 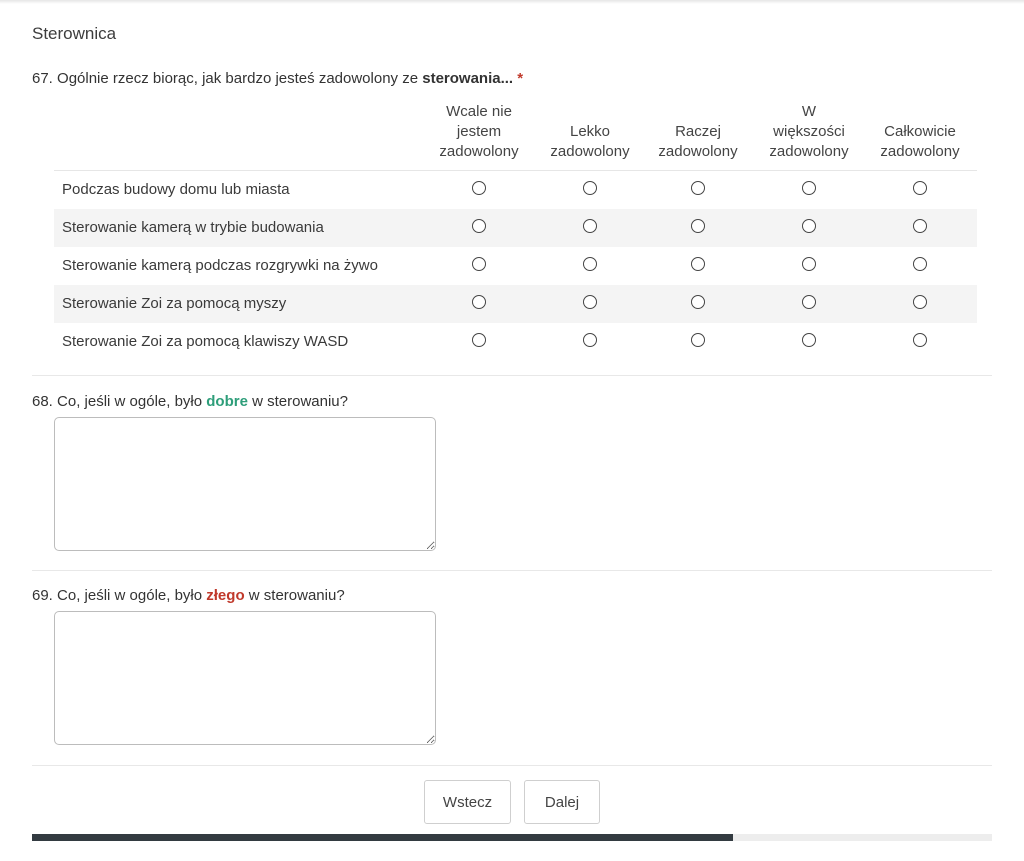 I want to click on column-header-line: większości, so click(x=809, y=131).